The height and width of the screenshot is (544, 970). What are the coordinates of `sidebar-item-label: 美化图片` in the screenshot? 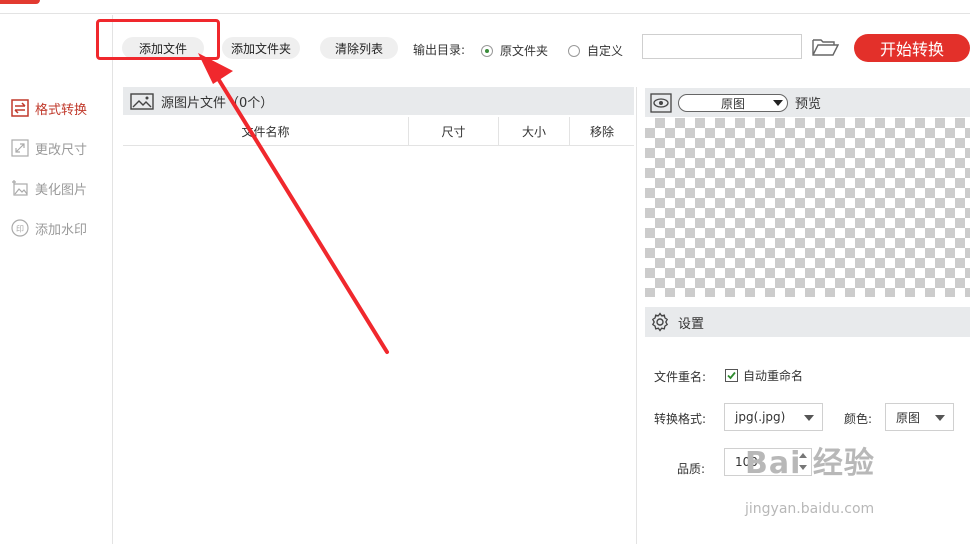 It's located at (61, 190).